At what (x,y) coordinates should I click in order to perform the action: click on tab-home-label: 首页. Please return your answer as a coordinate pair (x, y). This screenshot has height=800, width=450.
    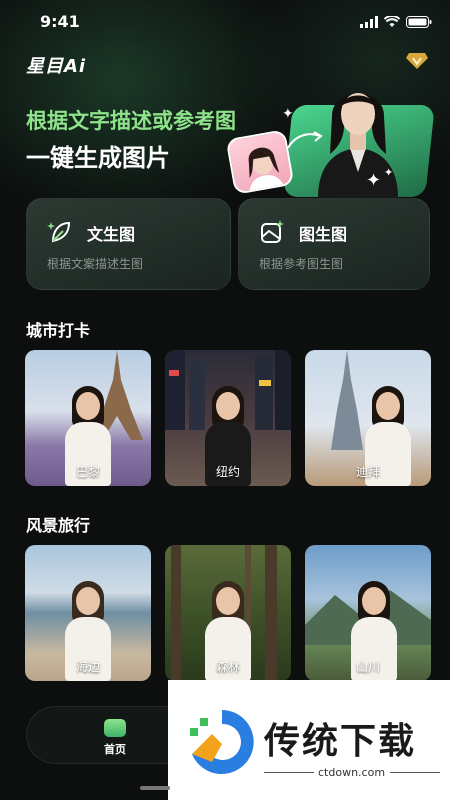
    Looking at the image, I should click on (115, 749).